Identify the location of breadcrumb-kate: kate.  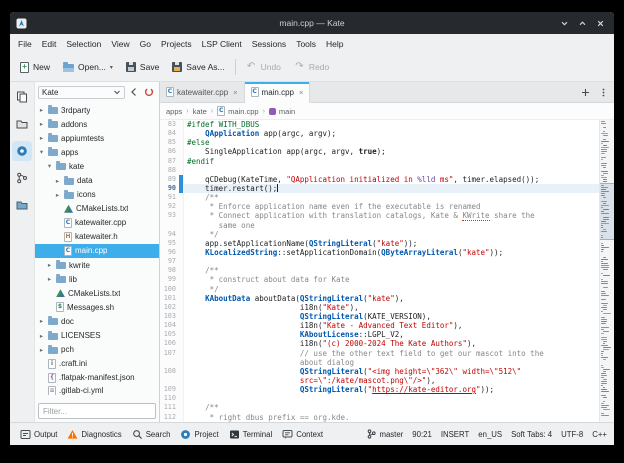
(200, 111).